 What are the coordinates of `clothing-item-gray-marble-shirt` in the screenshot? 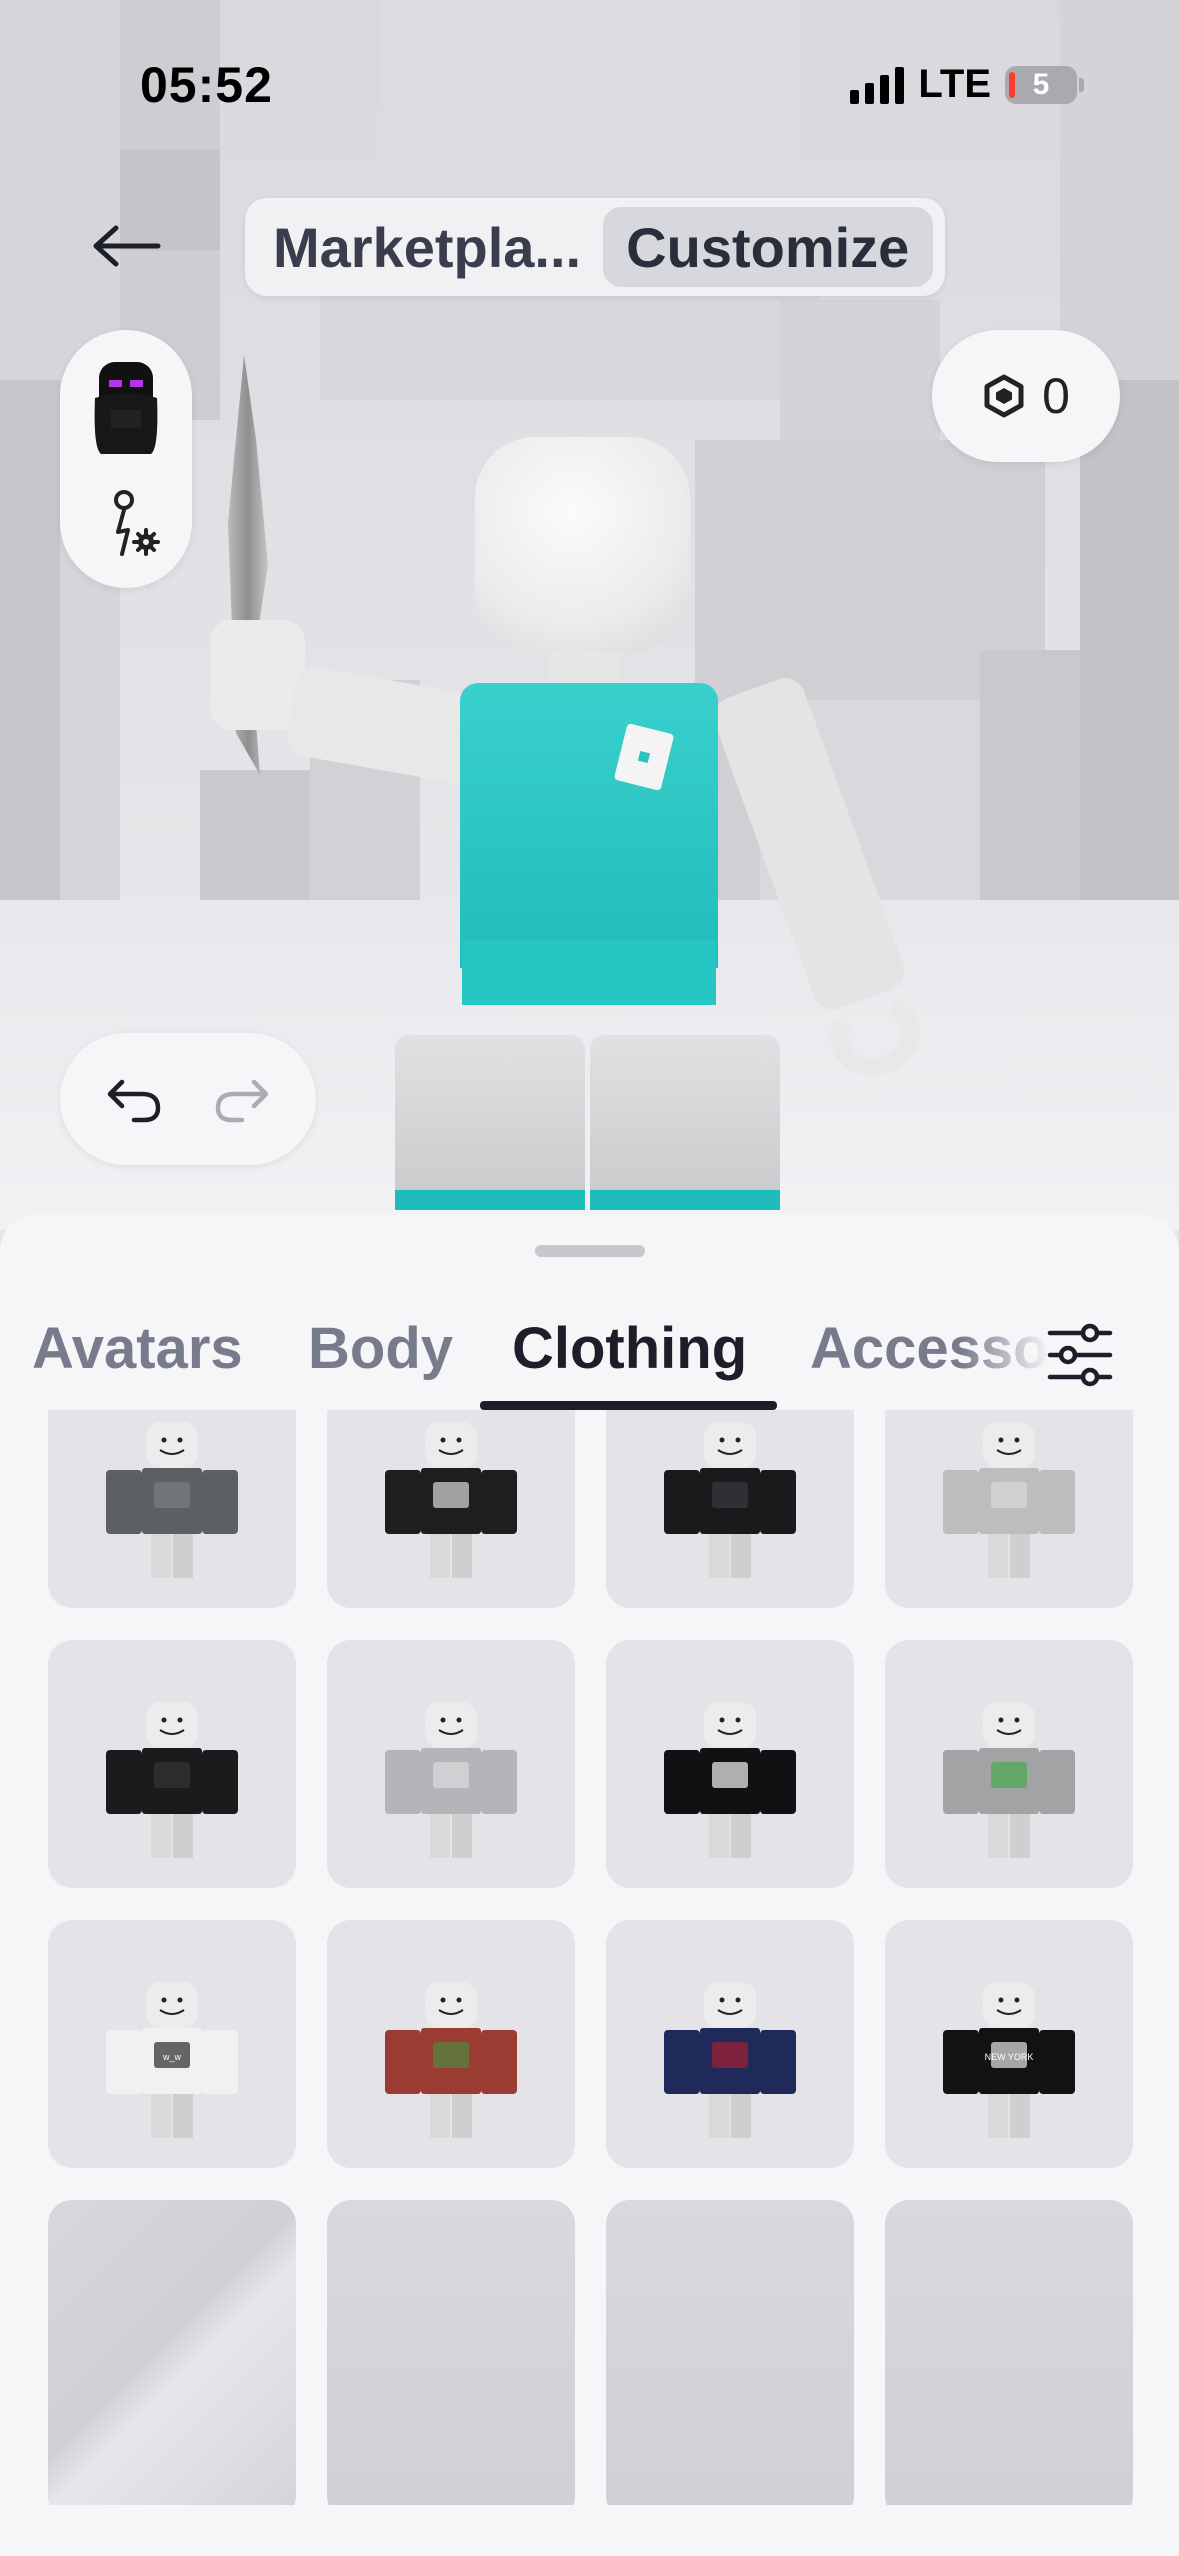 It's located at (451, 1764).